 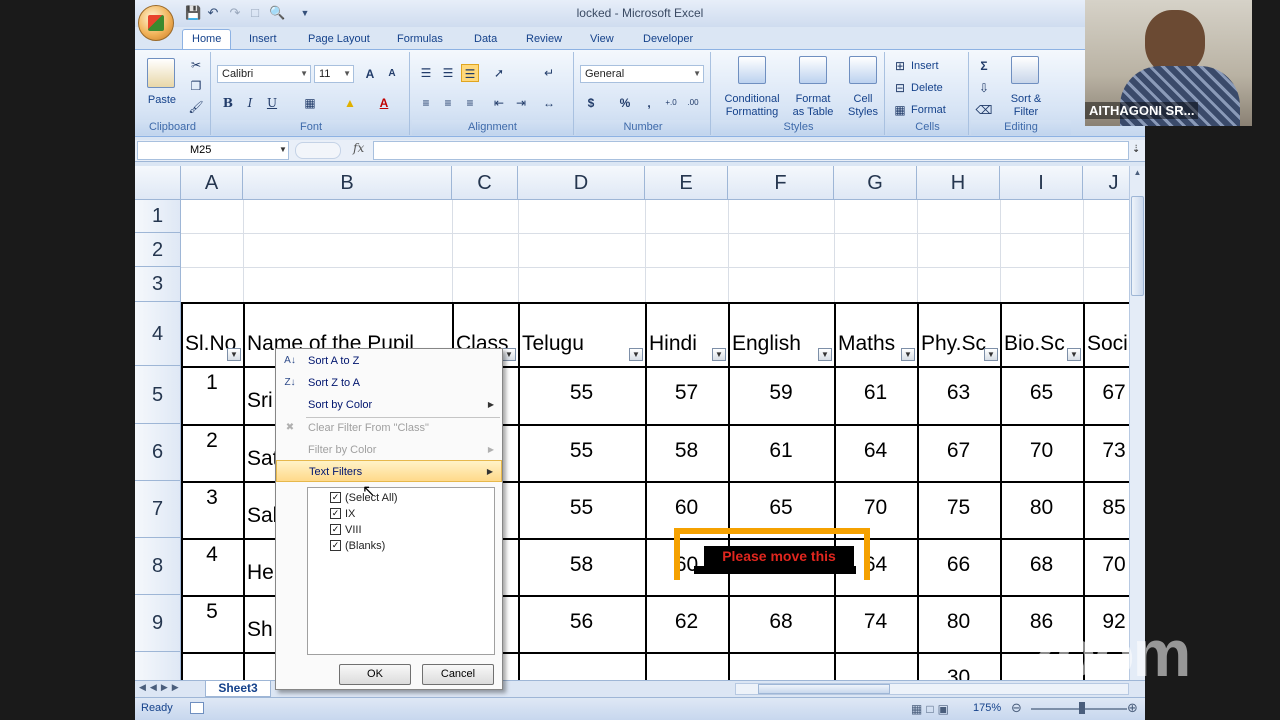 What do you see at coordinates (908, 354) in the screenshot?
I see `filter-dropdown-g: ▼` at bounding box center [908, 354].